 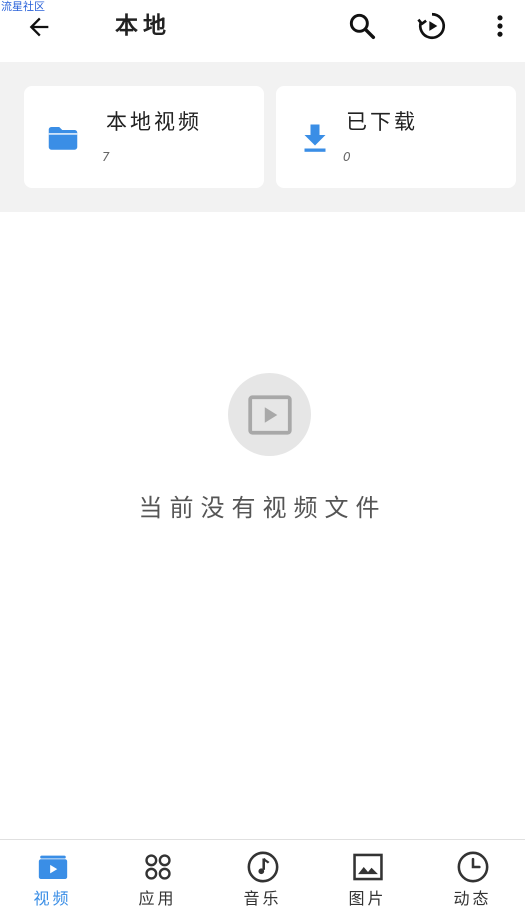 What do you see at coordinates (157, 898) in the screenshot?
I see `nav-label: 应用` at bounding box center [157, 898].